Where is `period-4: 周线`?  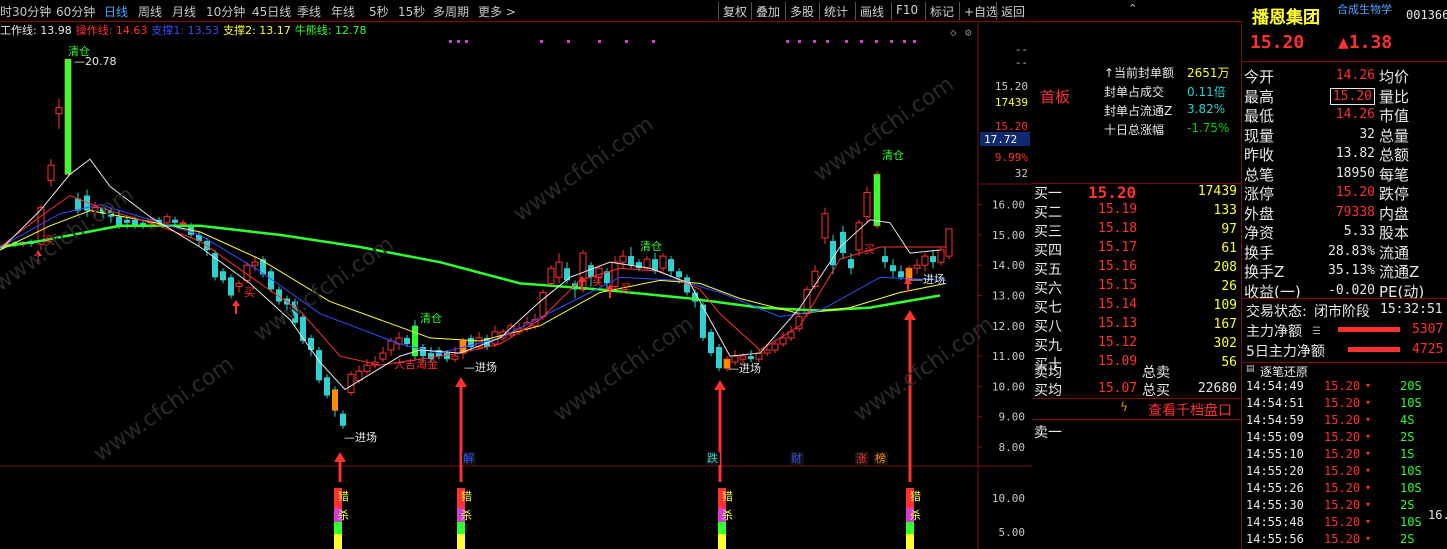 period-4: 周线 is located at coordinates (150, 11).